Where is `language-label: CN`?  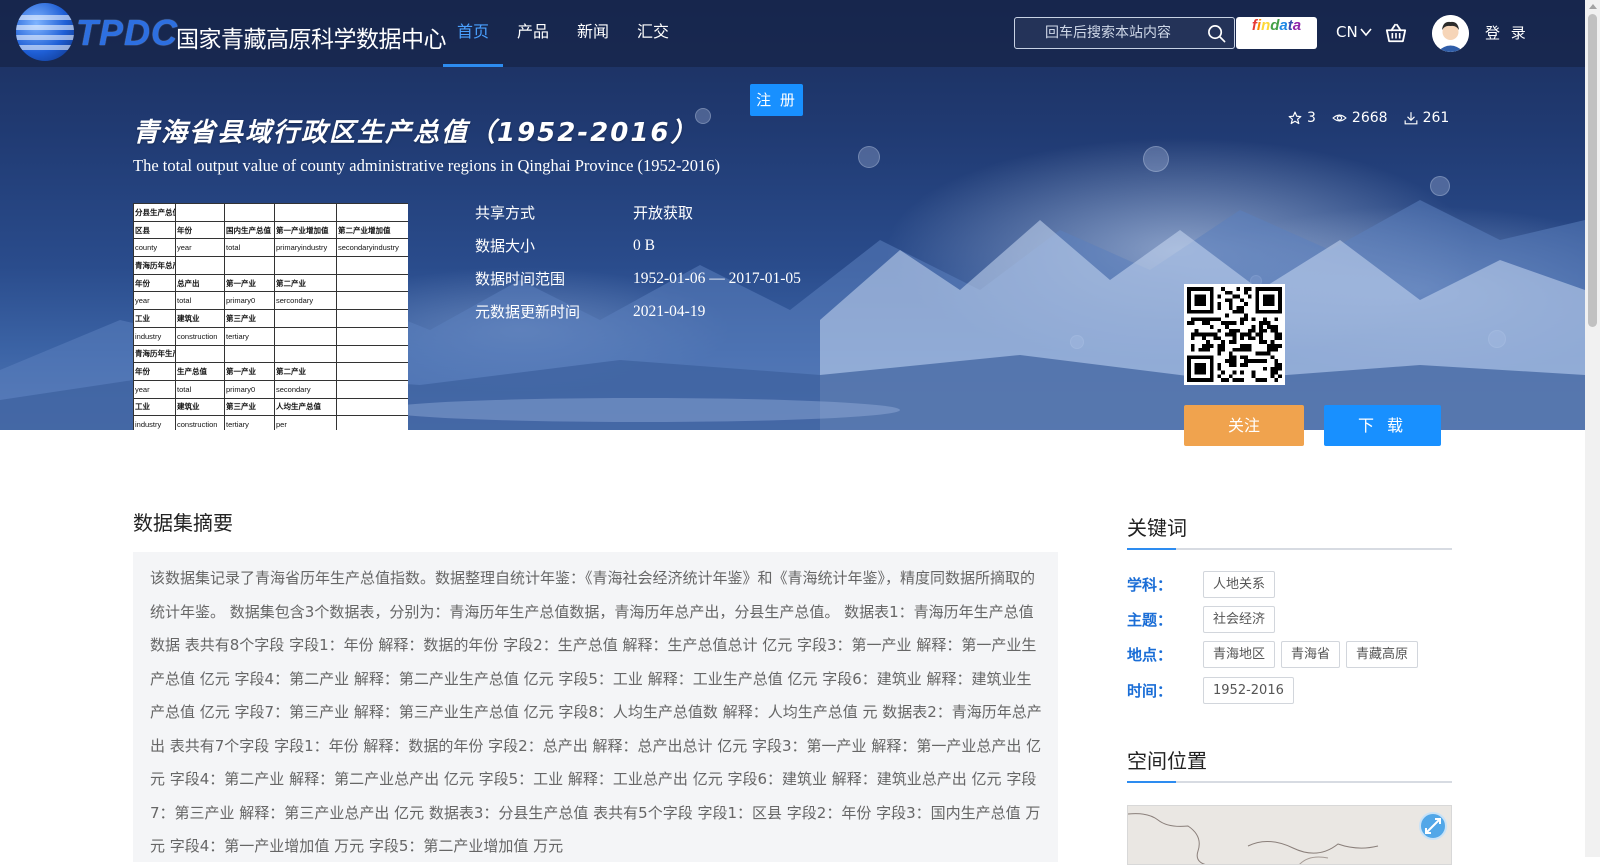
language-label: CN is located at coordinates (1347, 32).